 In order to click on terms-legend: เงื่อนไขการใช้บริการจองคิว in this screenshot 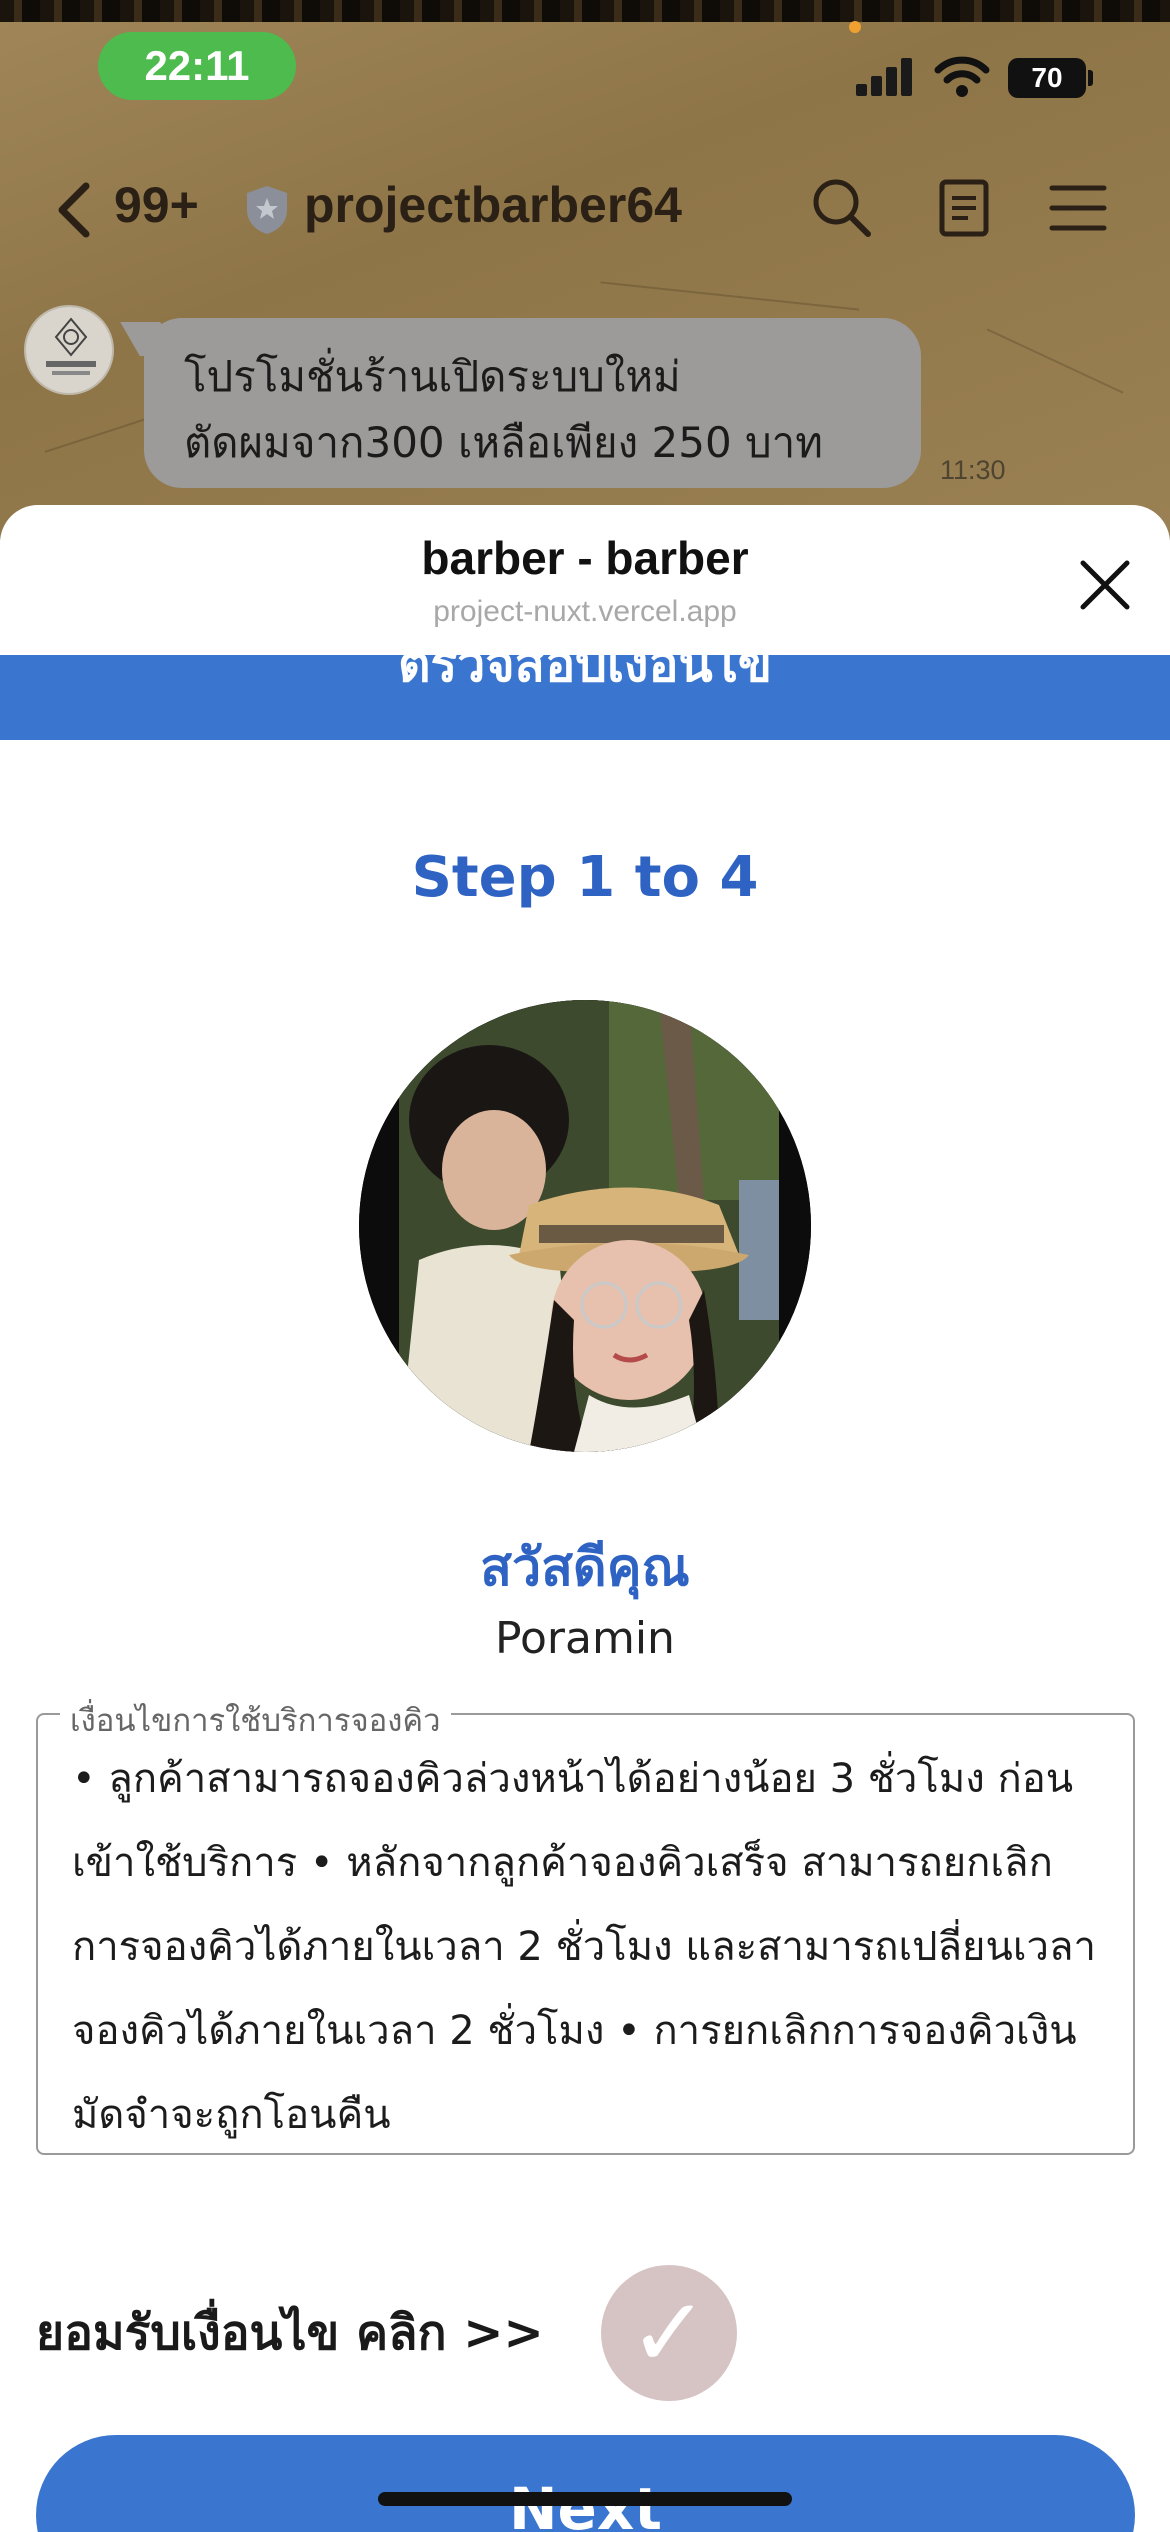, I will do `click(255, 1720)`.